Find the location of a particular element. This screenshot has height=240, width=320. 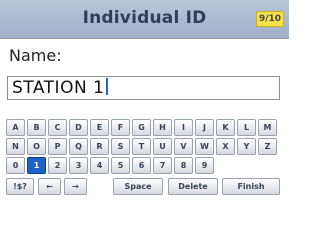

delete-key: Delete is located at coordinates (193, 186).